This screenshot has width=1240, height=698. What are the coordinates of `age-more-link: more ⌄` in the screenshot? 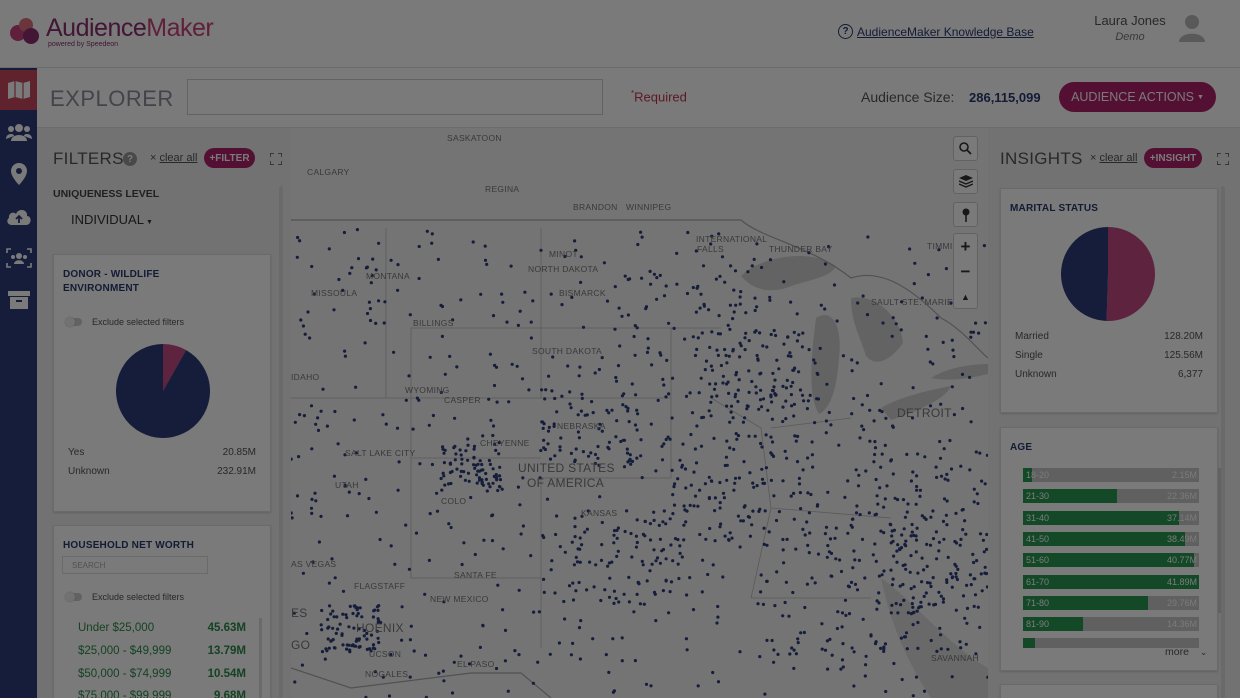 It's located at (1186, 652).